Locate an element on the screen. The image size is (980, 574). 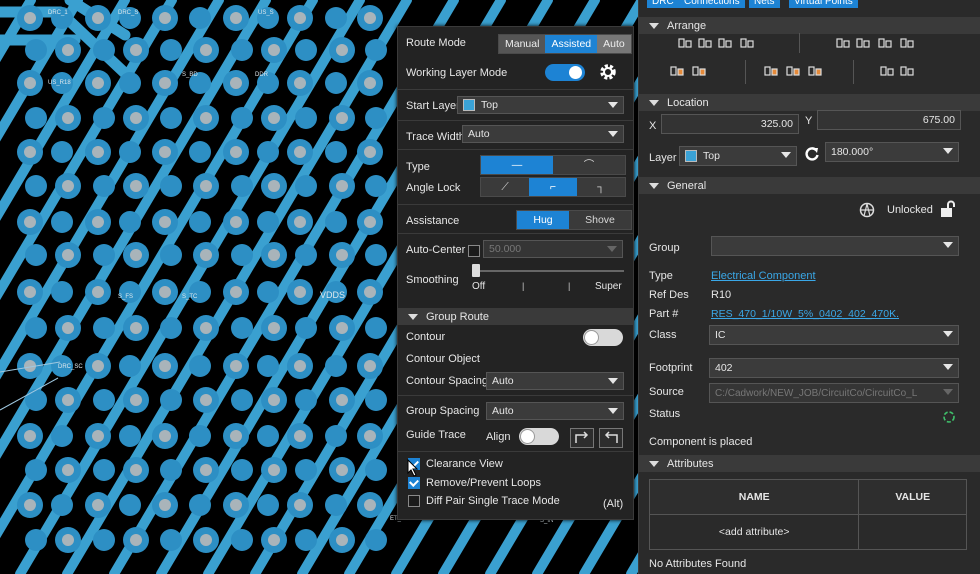
class-value: IC is located at coordinates (720, 335).